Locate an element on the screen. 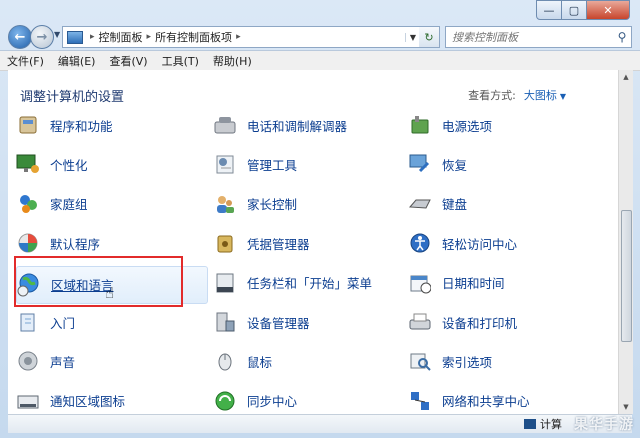  status-bar: 计算 is located at coordinates (320, 423).